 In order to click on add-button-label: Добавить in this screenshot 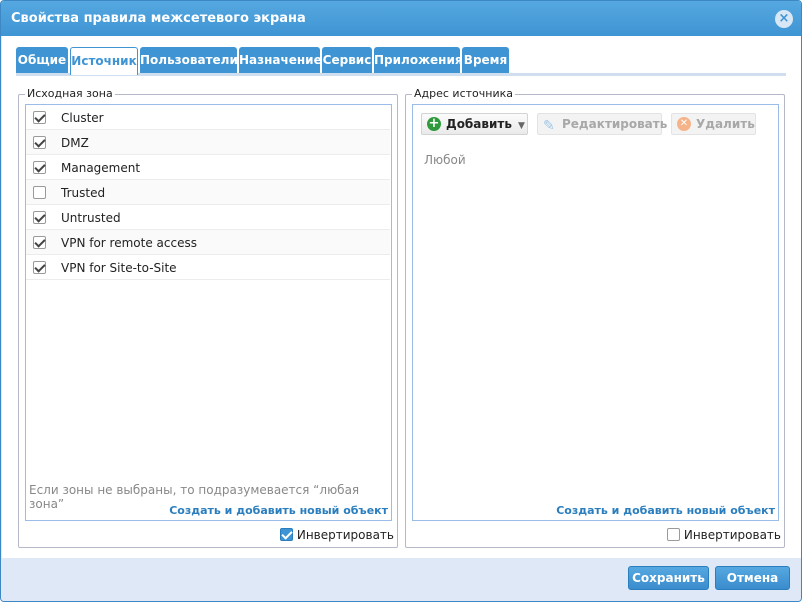, I will do `click(479, 124)`.